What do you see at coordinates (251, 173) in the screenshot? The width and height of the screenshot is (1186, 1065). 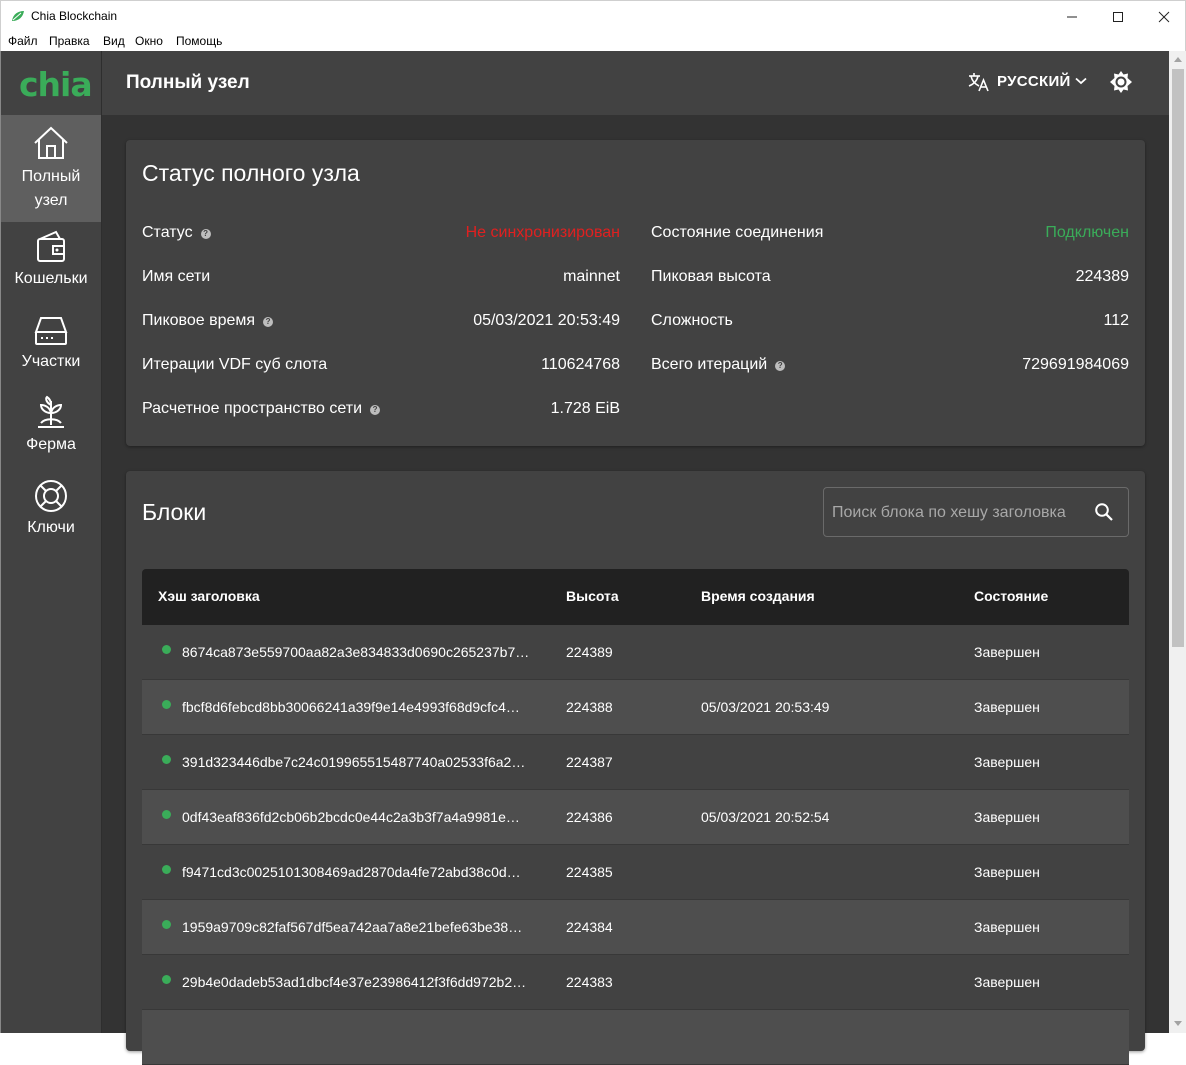 I see `status-card-title: Статус полного узла` at bounding box center [251, 173].